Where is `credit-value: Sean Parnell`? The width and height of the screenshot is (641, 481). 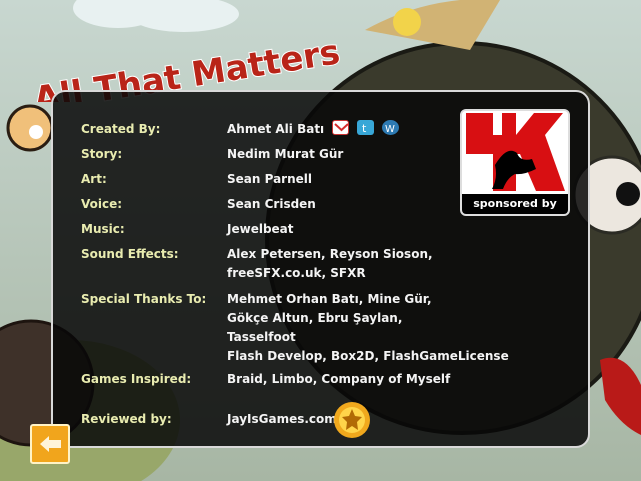 credit-value: Sean Parnell is located at coordinates (269, 179).